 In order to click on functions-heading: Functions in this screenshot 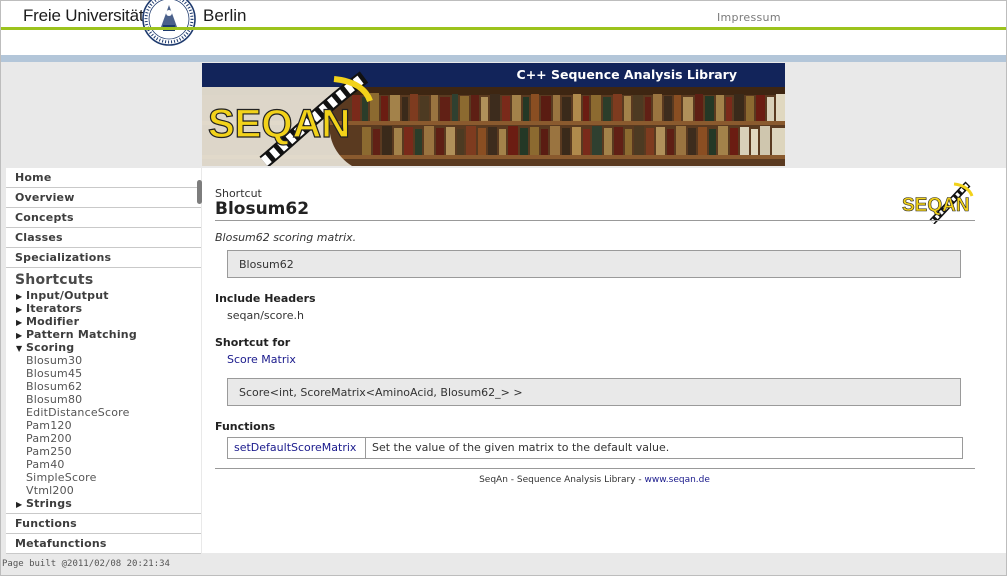, I will do `click(245, 426)`.